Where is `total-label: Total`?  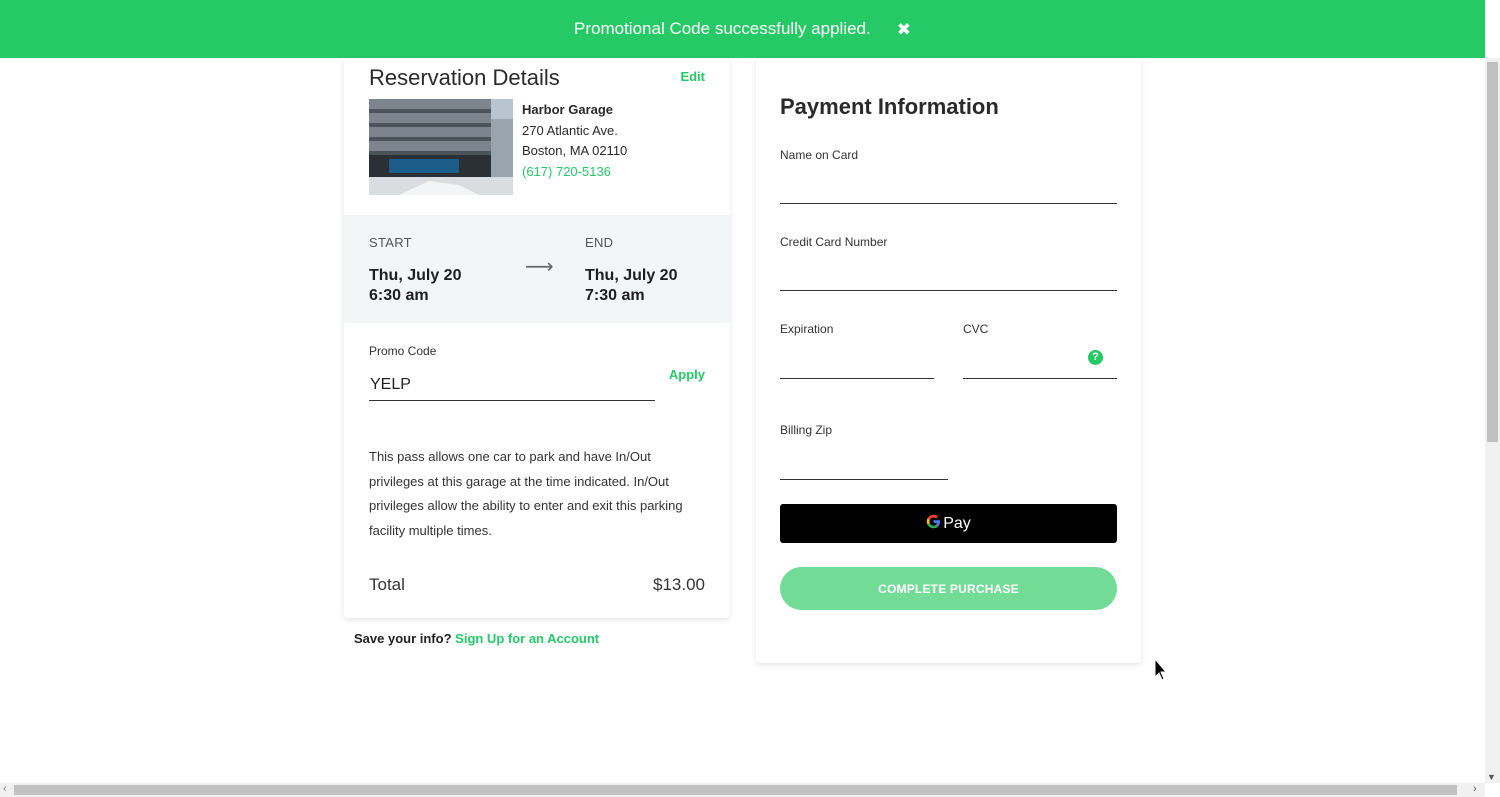 total-label: Total is located at coordinates (387, 584).